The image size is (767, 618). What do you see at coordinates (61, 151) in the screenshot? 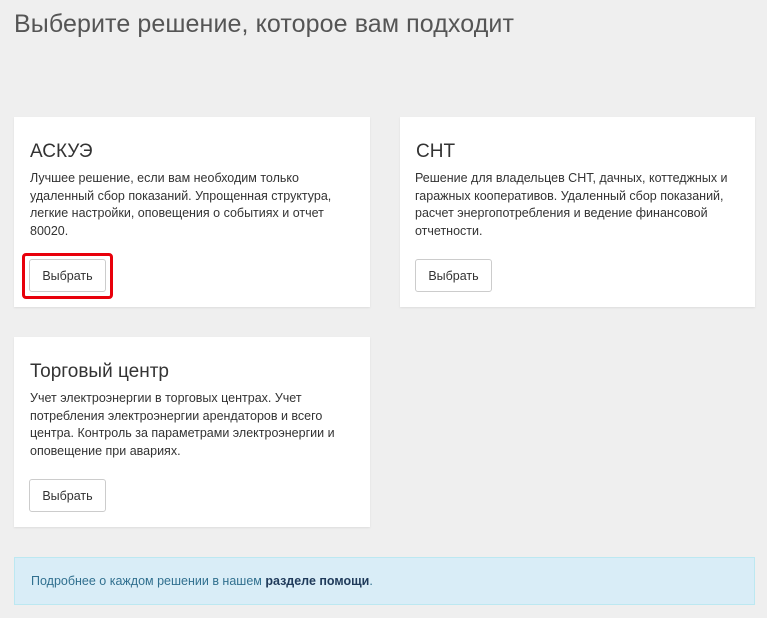
I see `card-title: АСКУЭ` at bounding box center [61, 151].